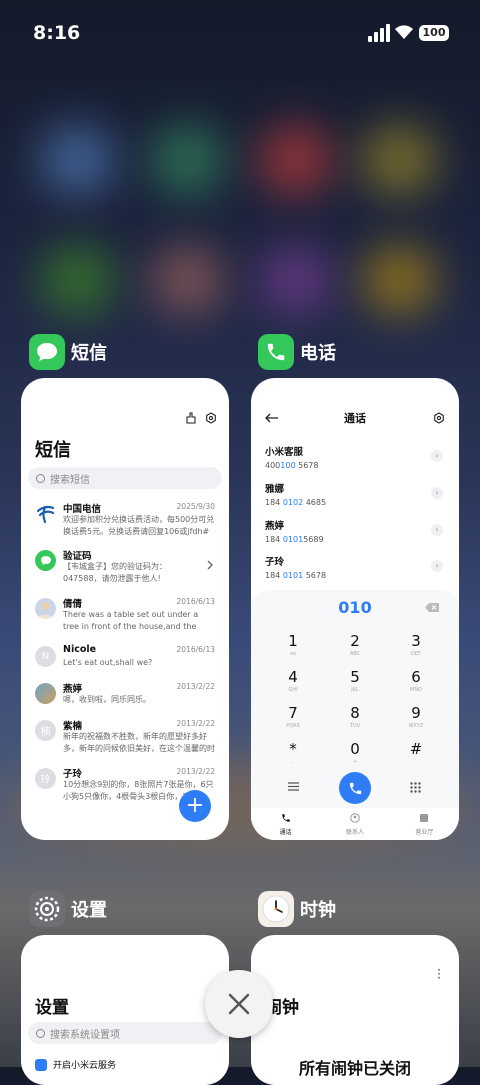 The width and height of the screenshot is (480, 1085). What do you see at coordinates (355, 460) in the screenshot?
I see `contact-row: 小米客服 400100 5678 ›` at bounding box center [355, 460].